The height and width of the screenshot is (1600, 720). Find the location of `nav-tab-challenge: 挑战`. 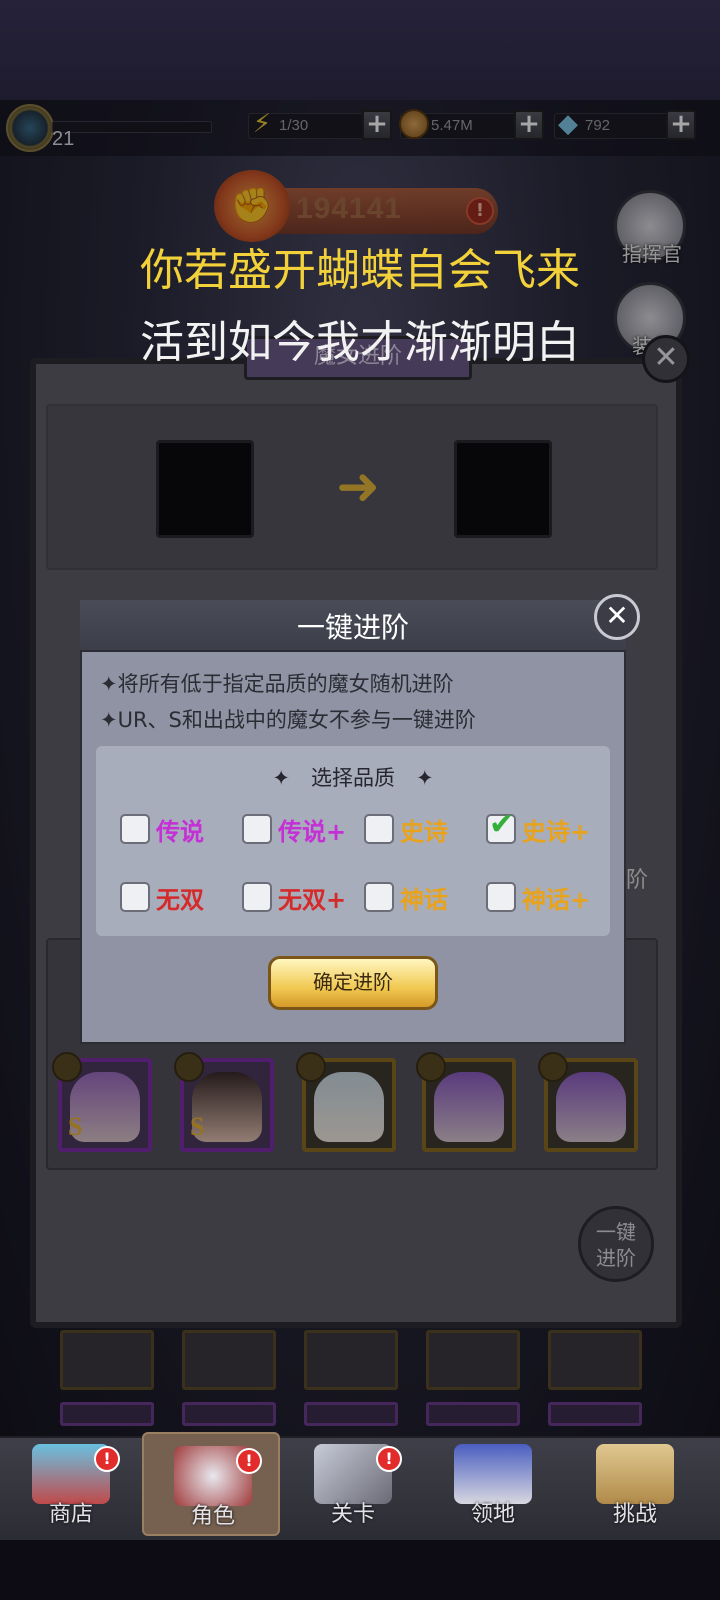

nav-tab-challenge: 挑战 is located at coordinates (635, 1484).